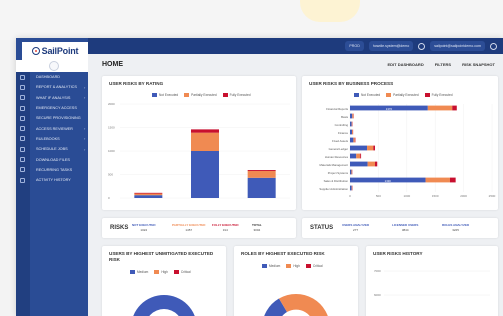 The width and height of the screenshot is (503, 316). I want to click on metric-cell: FULLY EXECUTED 314, so click(225, 227).